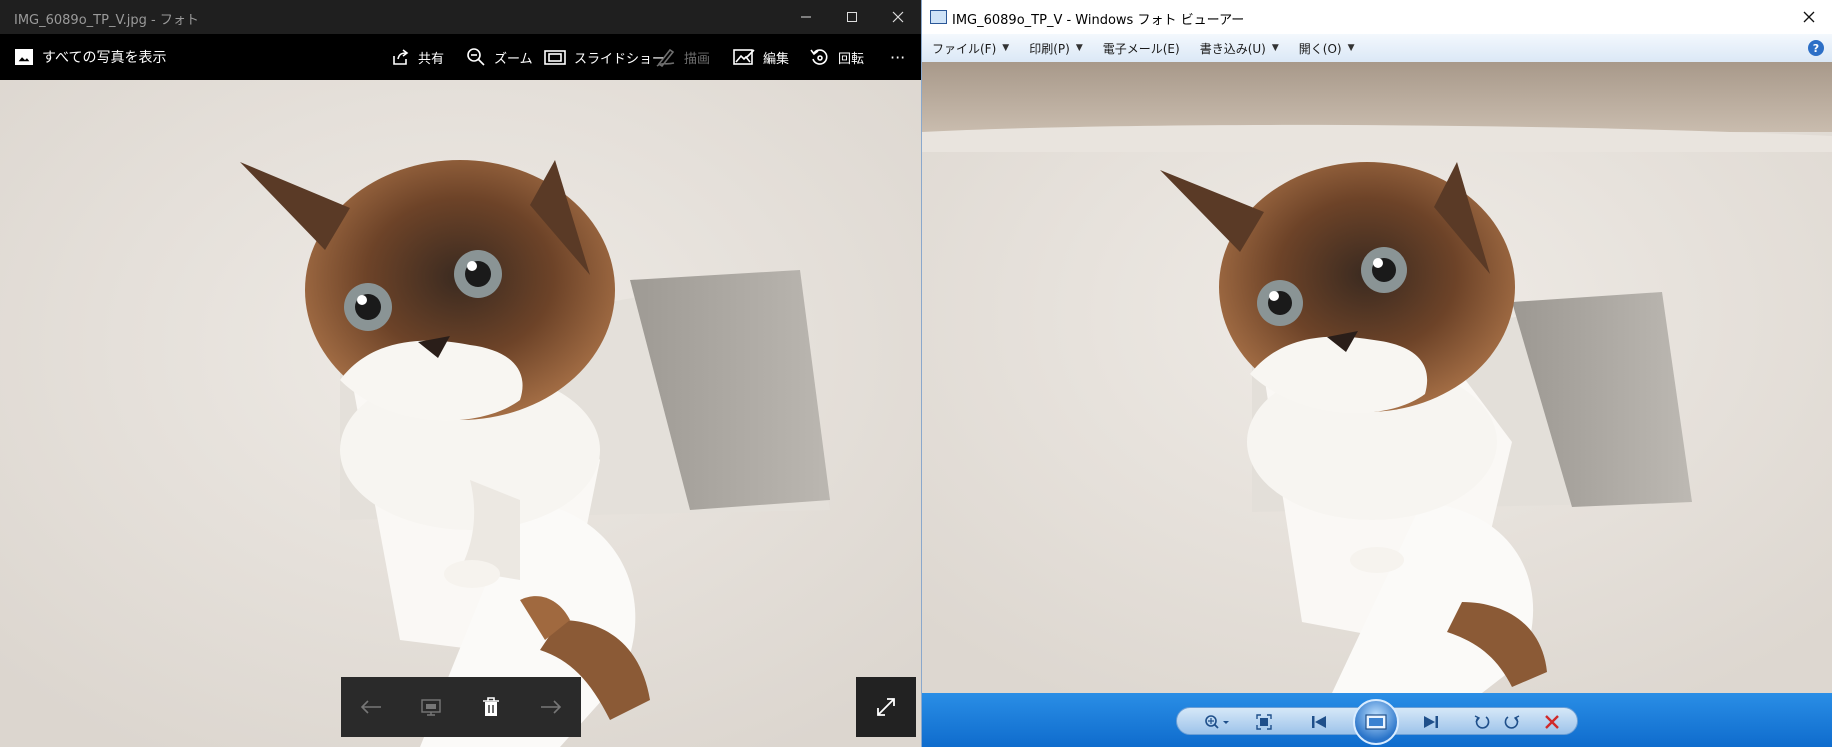 This screenshot has width=1832, height=747. What do you see at coordinates (665, 57) in the screenshot?
I see `pen-icon` at bounding box center [665, 57].